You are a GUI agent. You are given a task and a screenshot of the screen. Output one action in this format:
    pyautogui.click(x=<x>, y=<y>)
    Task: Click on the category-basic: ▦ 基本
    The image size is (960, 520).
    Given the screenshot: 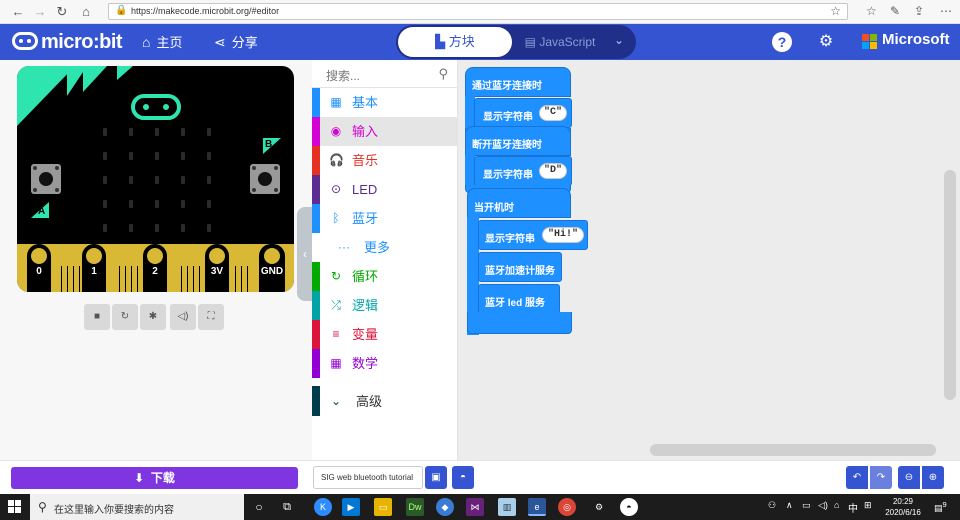 What is the action you would take?
    pyautogui.click(x=385, y=102)
    